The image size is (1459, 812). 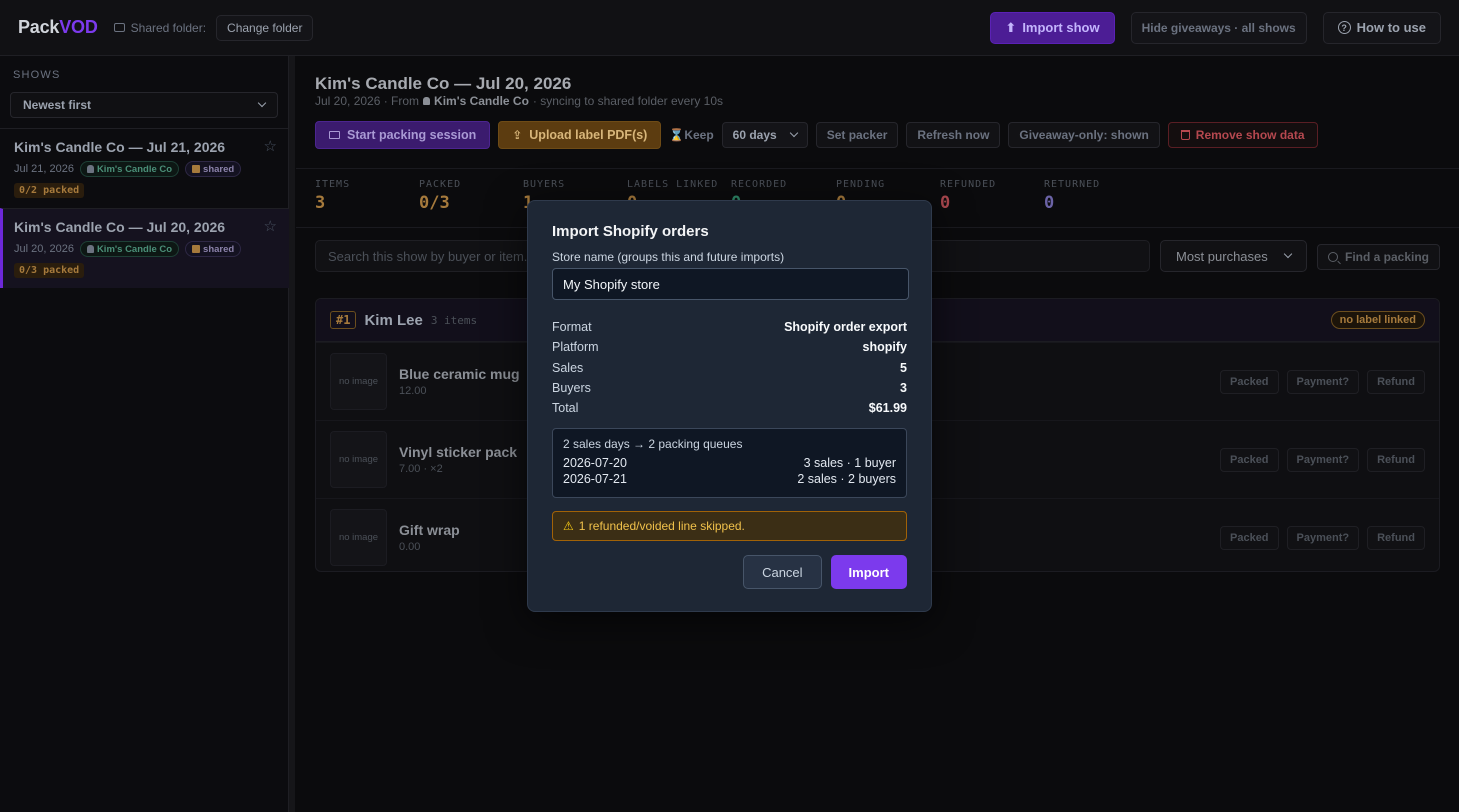 I want to click on find-packing-button: Find a packing, so click(x=1378, y=257).